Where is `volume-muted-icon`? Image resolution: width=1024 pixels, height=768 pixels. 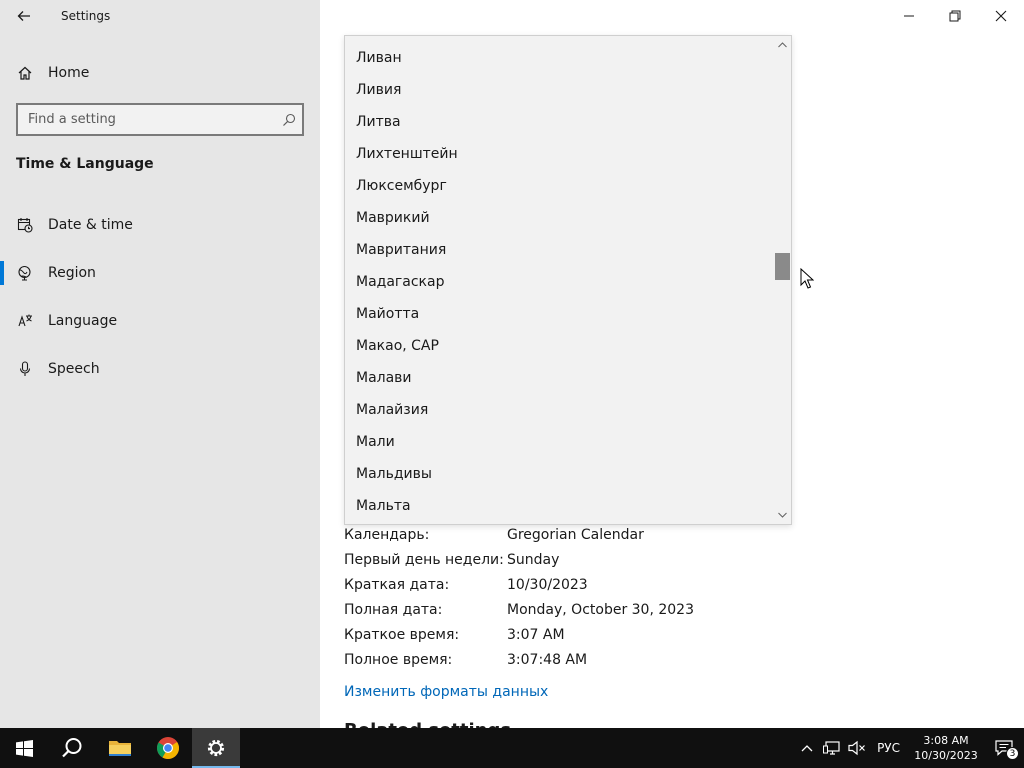 volume-muted-icon is located at coordinates (856, 748).